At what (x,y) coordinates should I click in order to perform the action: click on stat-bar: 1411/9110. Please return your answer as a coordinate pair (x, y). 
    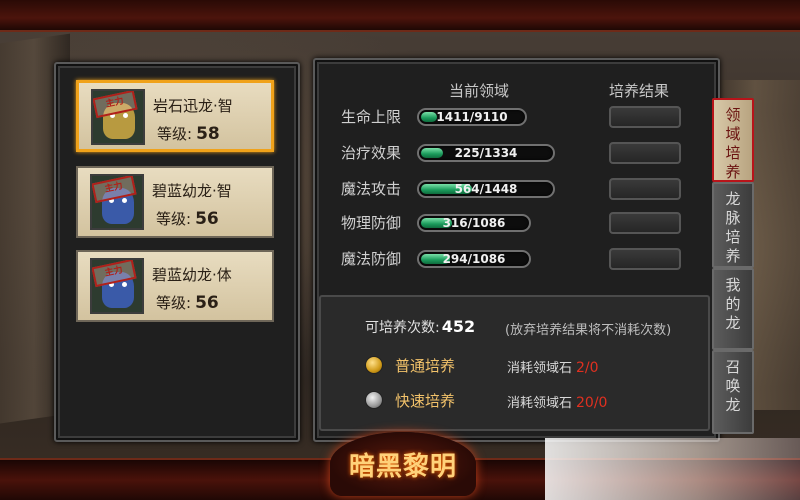
    Looking at the image, I should click on (472, 117).